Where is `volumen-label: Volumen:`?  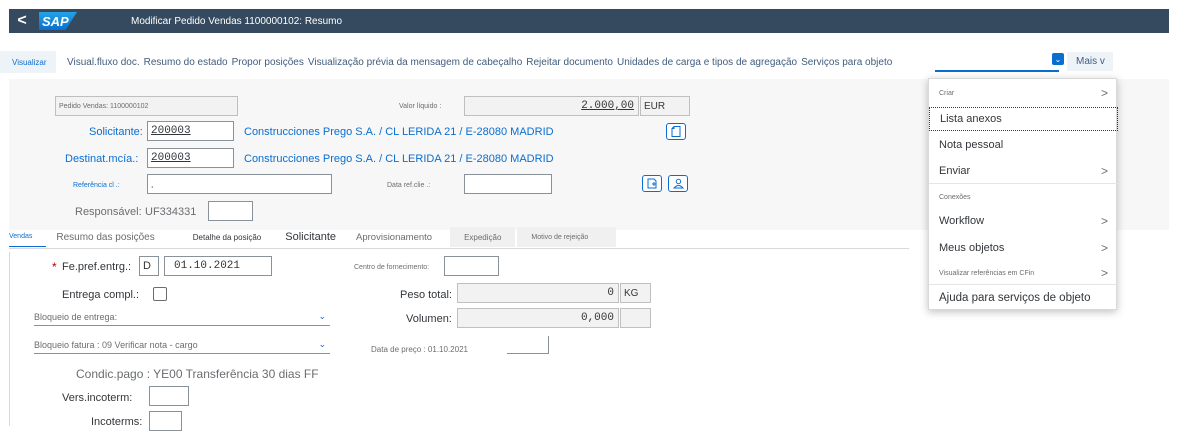
volumen-label: Volumen: is located at coordinates (429, 319).